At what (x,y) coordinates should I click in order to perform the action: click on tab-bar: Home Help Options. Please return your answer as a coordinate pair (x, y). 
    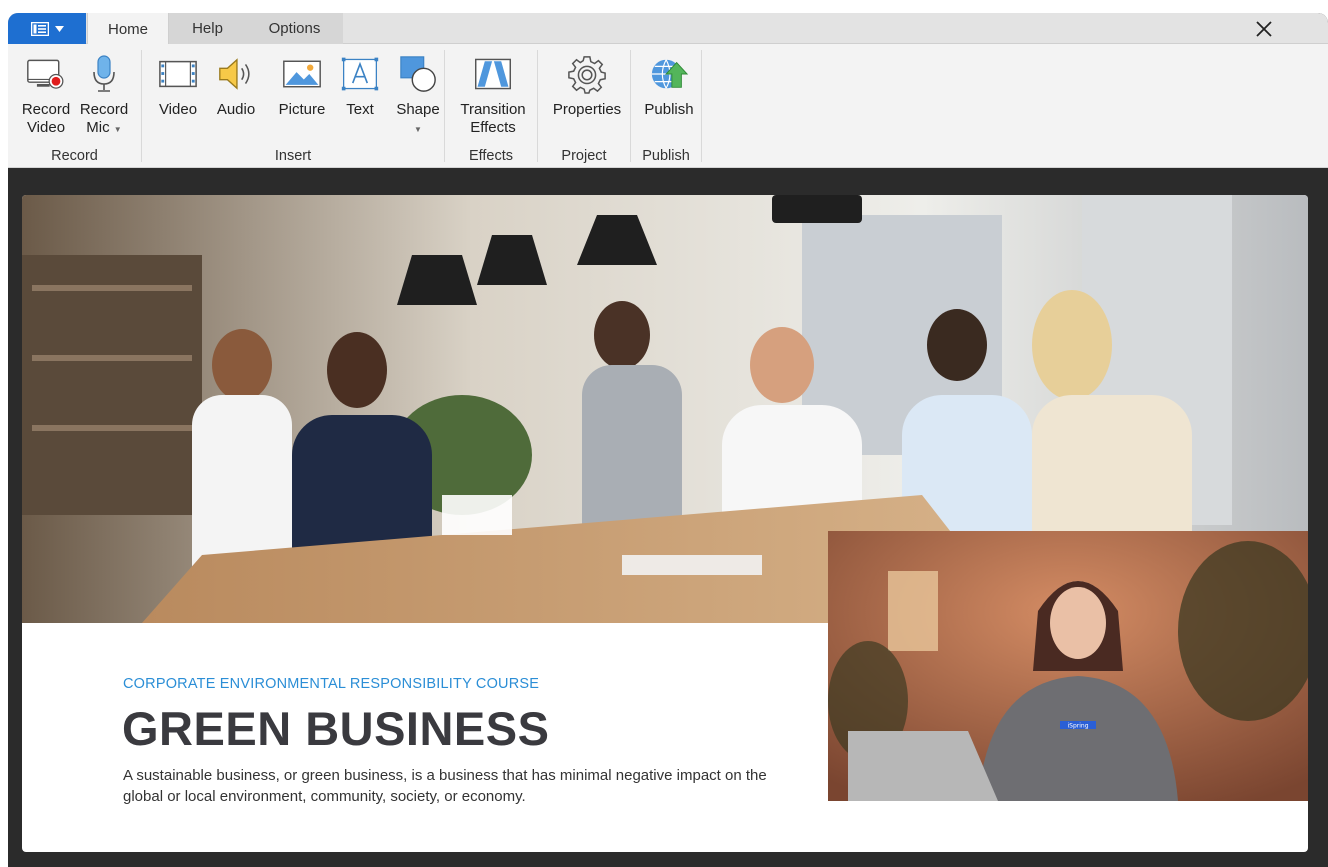
    Looking at the image, I should click on (668, 29).